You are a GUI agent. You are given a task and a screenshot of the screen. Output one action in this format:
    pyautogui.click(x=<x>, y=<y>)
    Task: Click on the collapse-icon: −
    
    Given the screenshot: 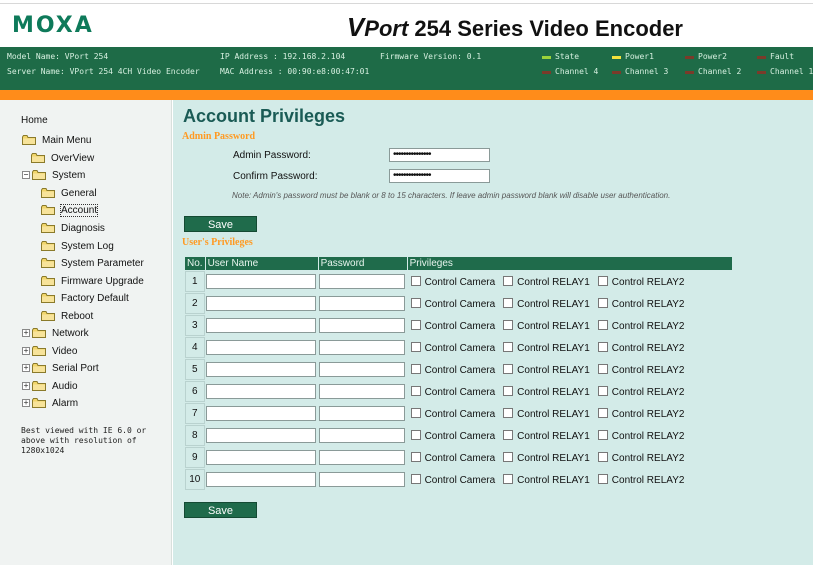 What is the action you would take?
    pyautogui.click(x=26, y=175)
    